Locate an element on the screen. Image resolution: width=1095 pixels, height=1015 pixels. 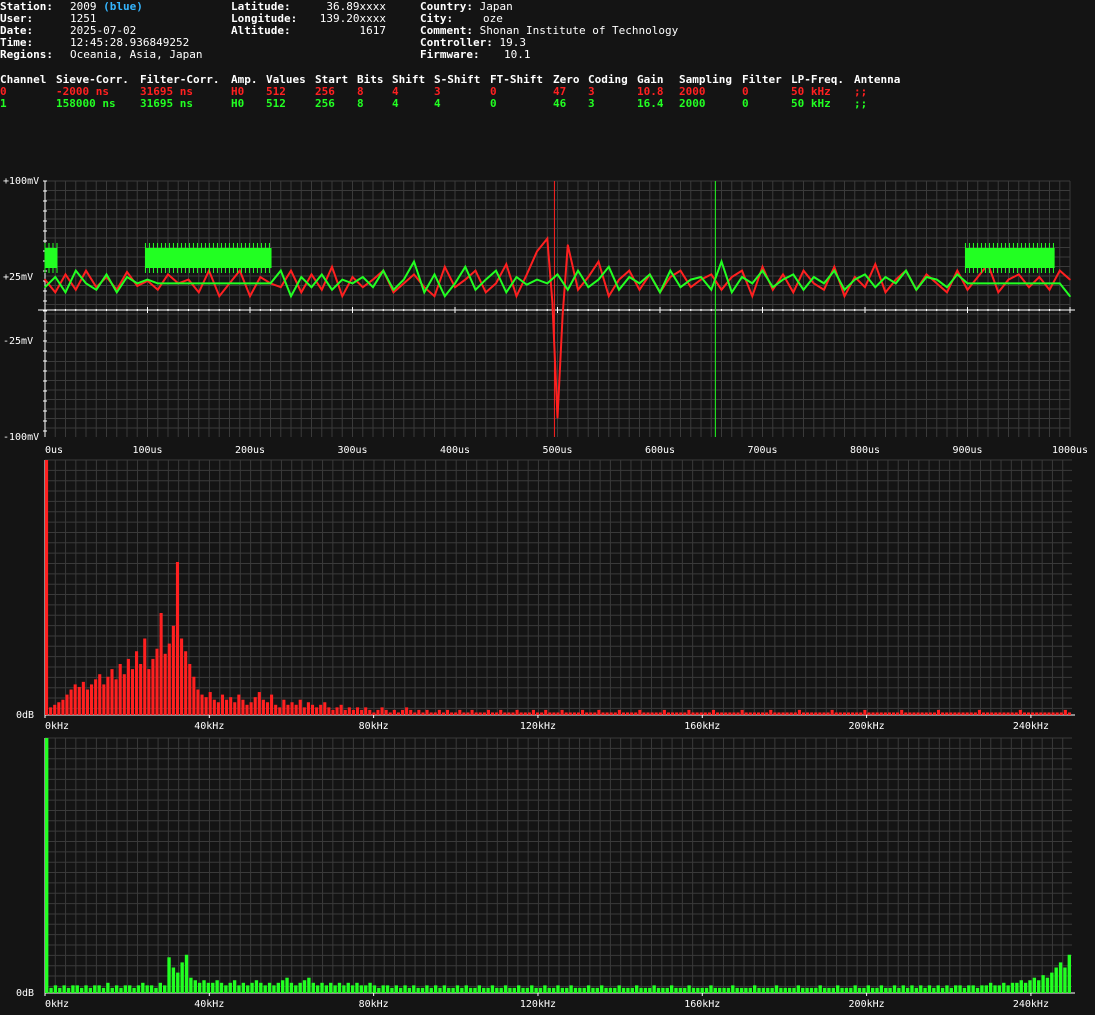
x-tick-label: 80kHz is located at coordinates (374, 726).